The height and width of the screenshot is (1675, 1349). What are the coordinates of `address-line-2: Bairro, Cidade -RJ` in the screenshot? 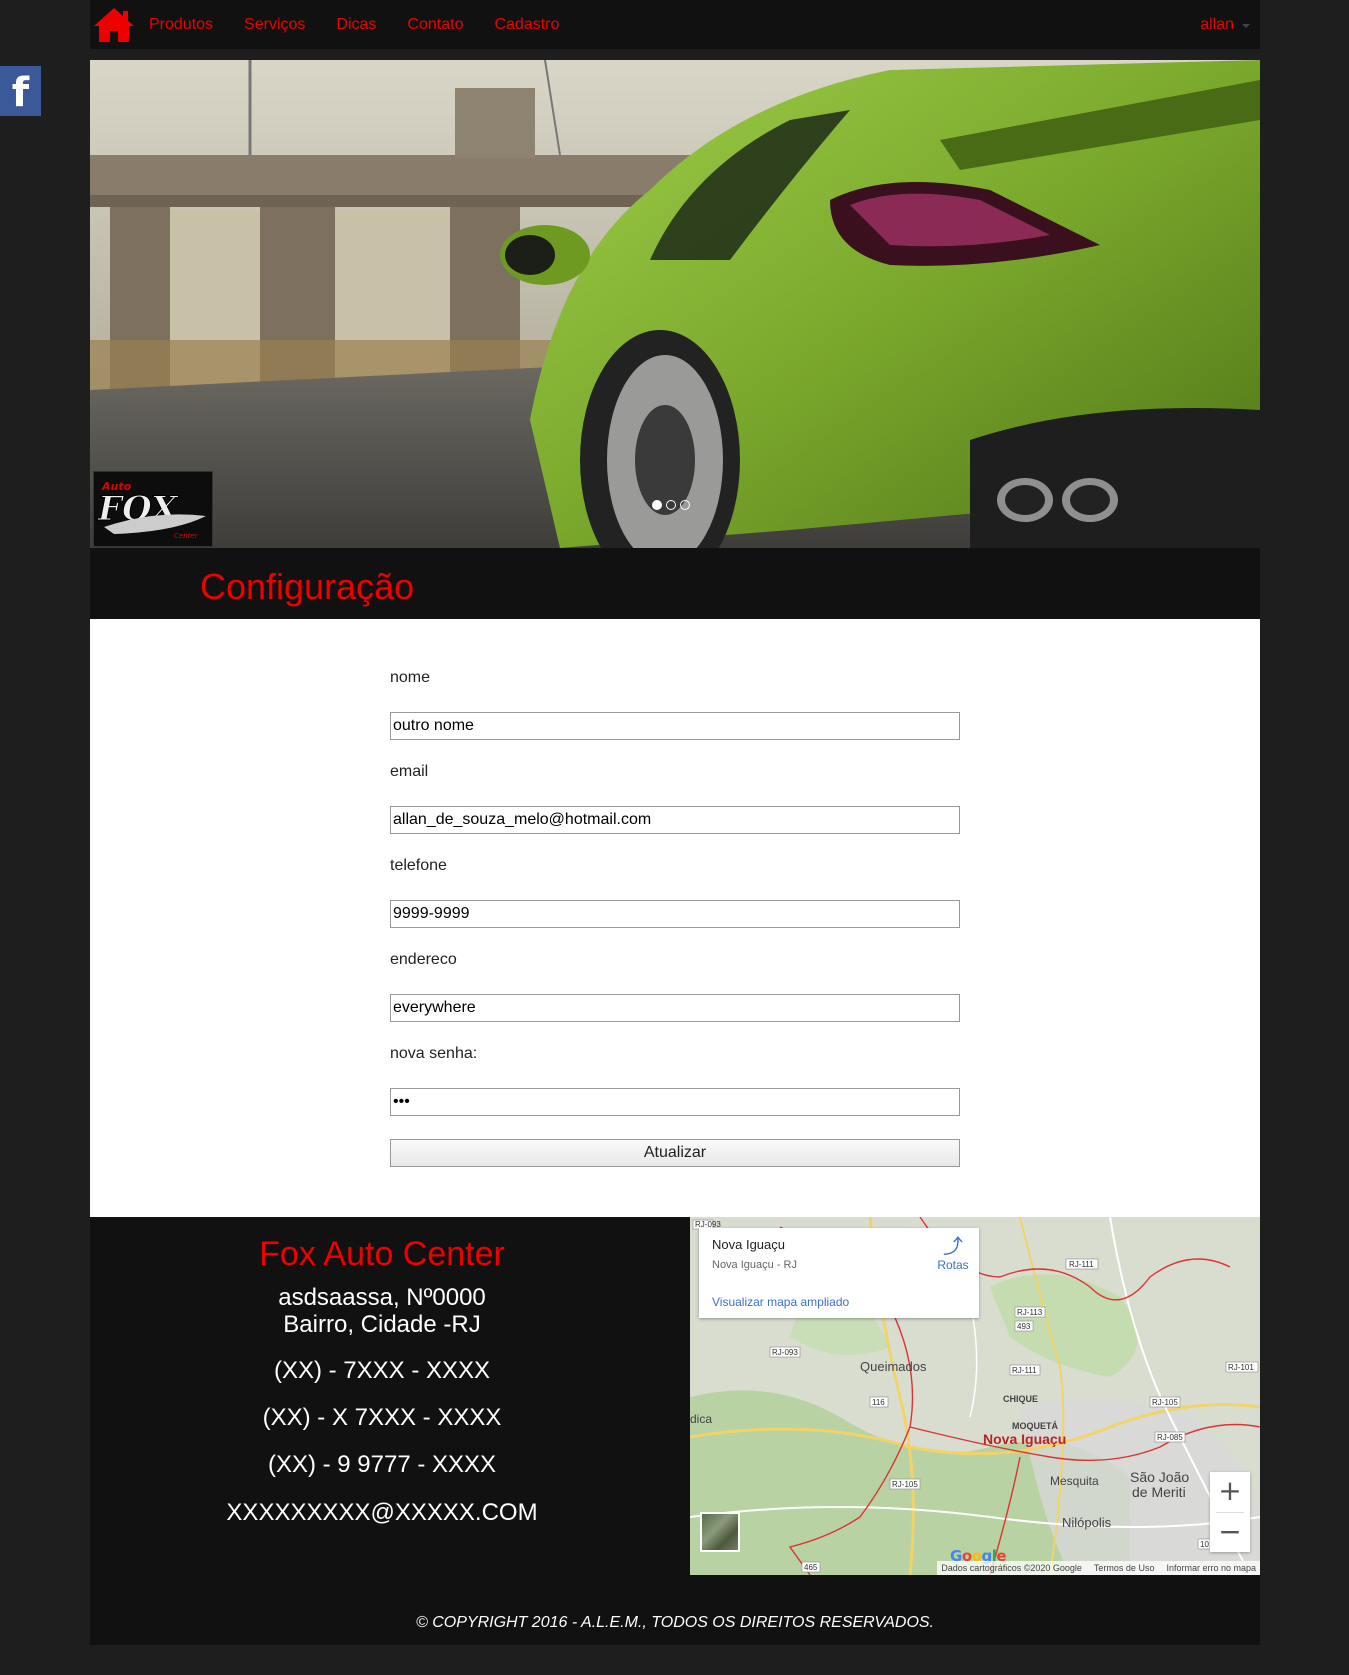 It's located at (382, 1324).